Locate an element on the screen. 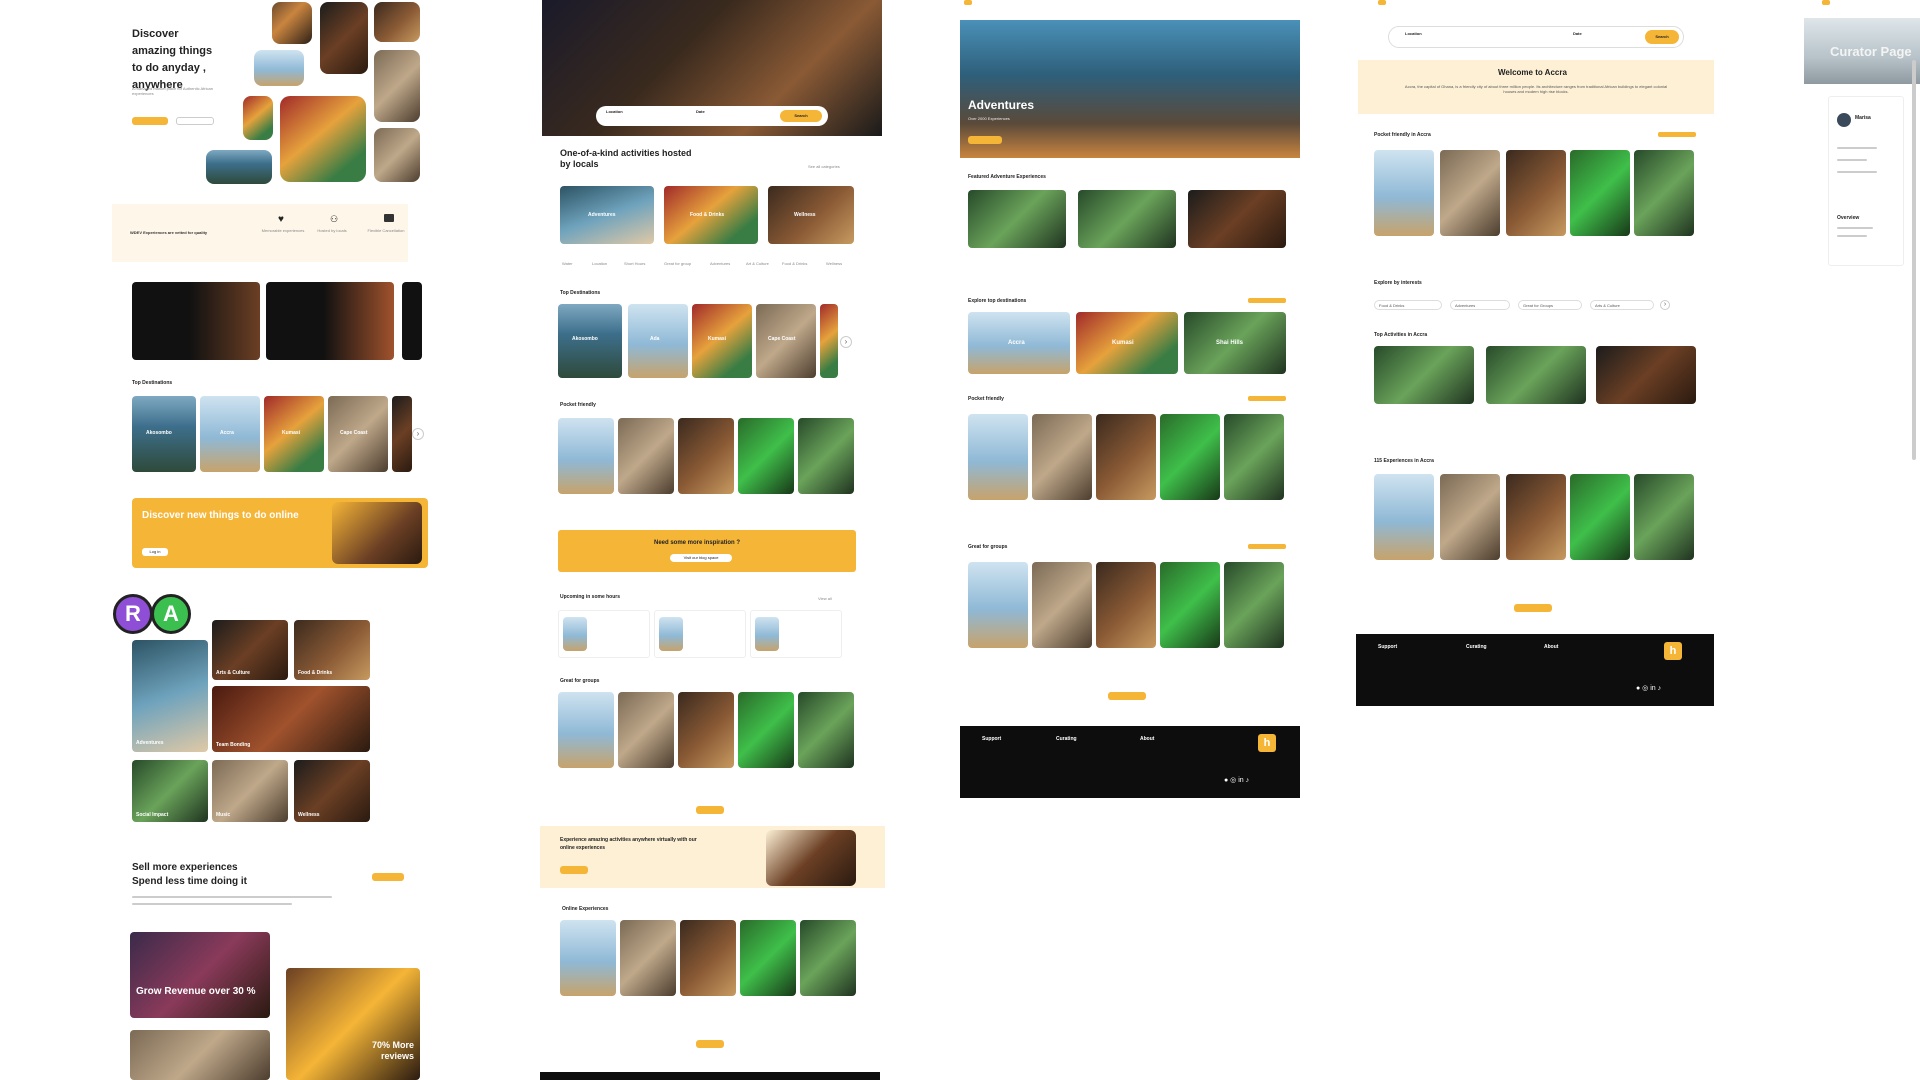  filter-chip: Adventures is located at coordinates (720, 263).